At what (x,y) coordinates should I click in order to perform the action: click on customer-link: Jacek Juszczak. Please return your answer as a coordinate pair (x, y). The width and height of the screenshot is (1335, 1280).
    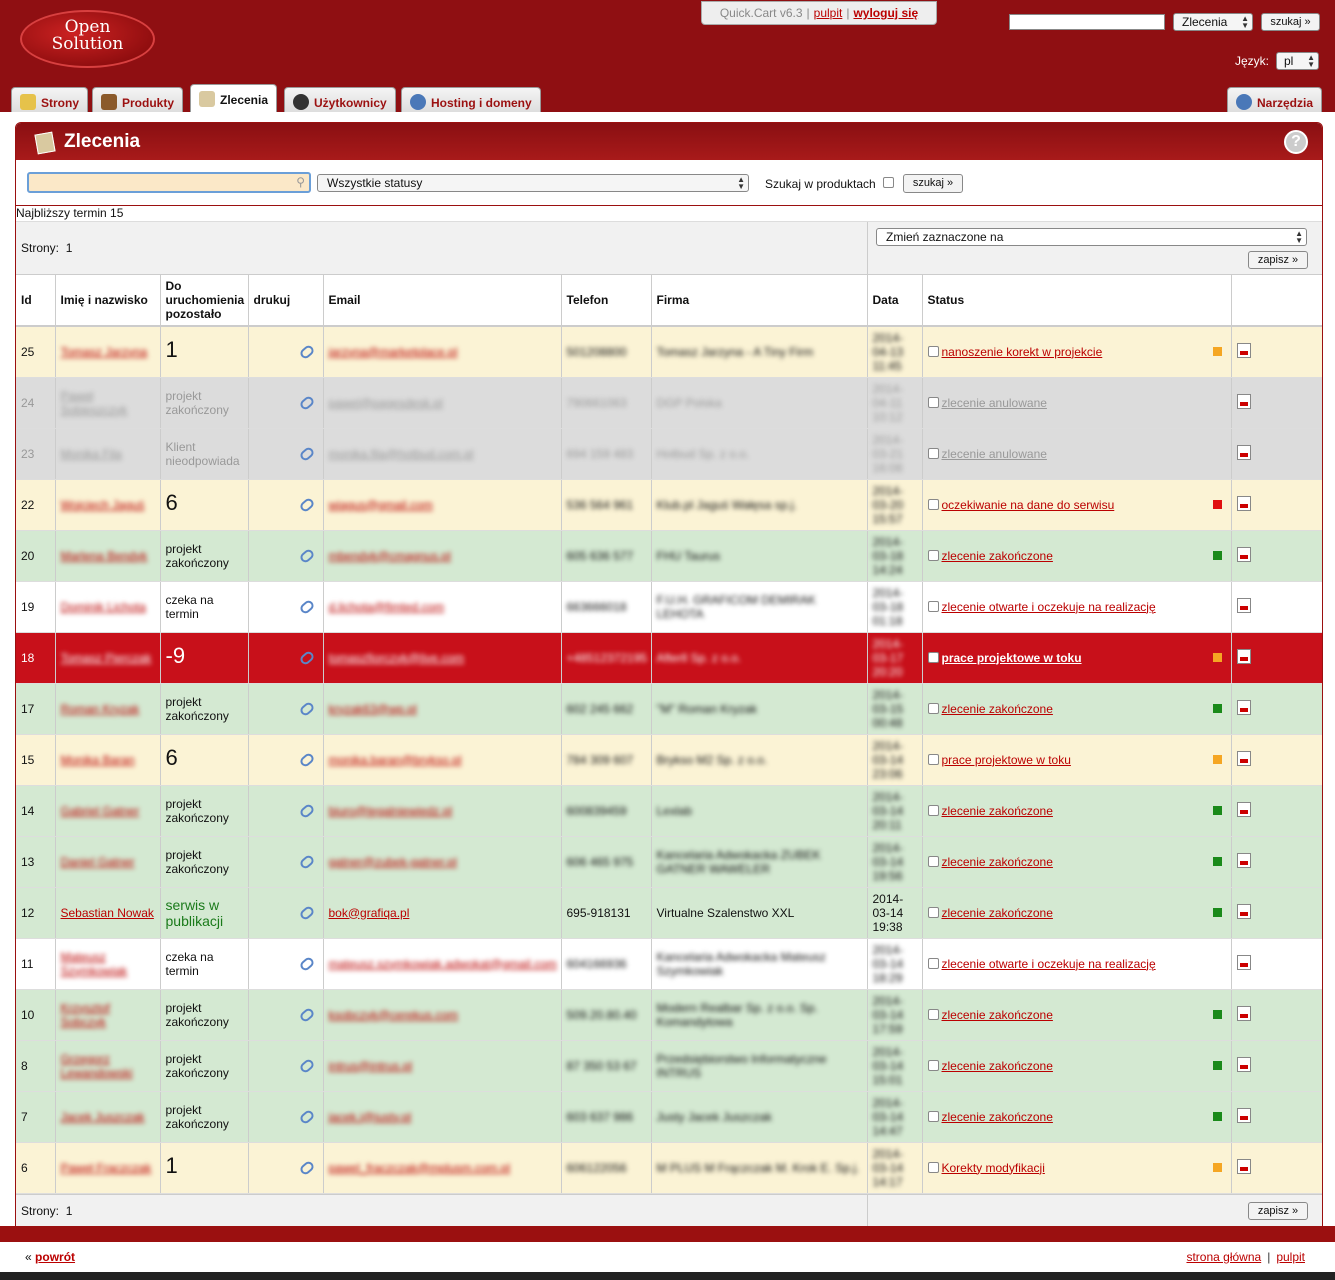
    Looking at the image, I should click on (103, 1117).